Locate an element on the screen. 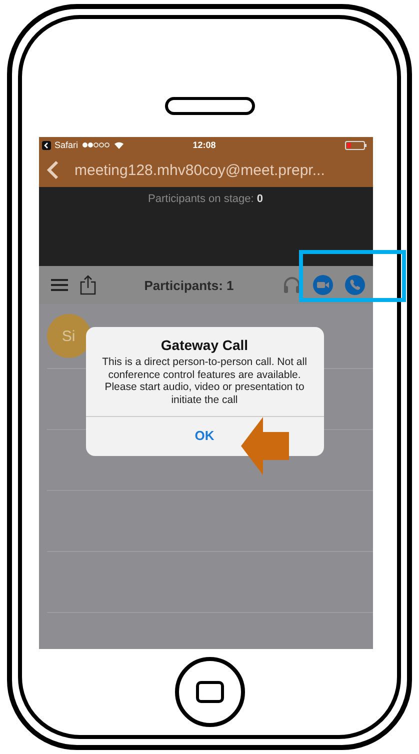 The image size is (419, 754). participants-count-title: Participants: 1 is located at coordinates (189, 285).